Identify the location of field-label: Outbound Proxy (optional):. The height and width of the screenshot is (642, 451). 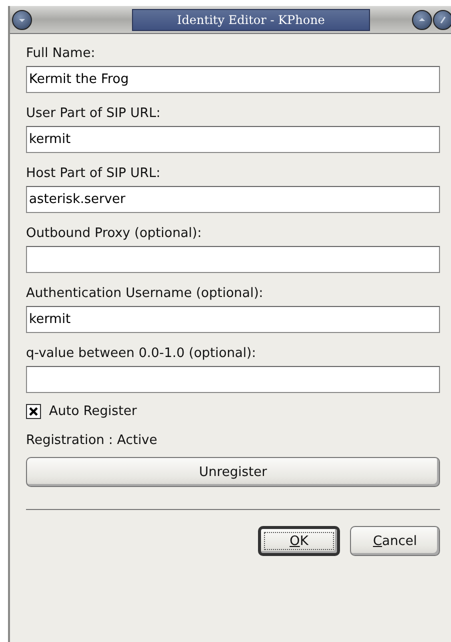
(114, 234).